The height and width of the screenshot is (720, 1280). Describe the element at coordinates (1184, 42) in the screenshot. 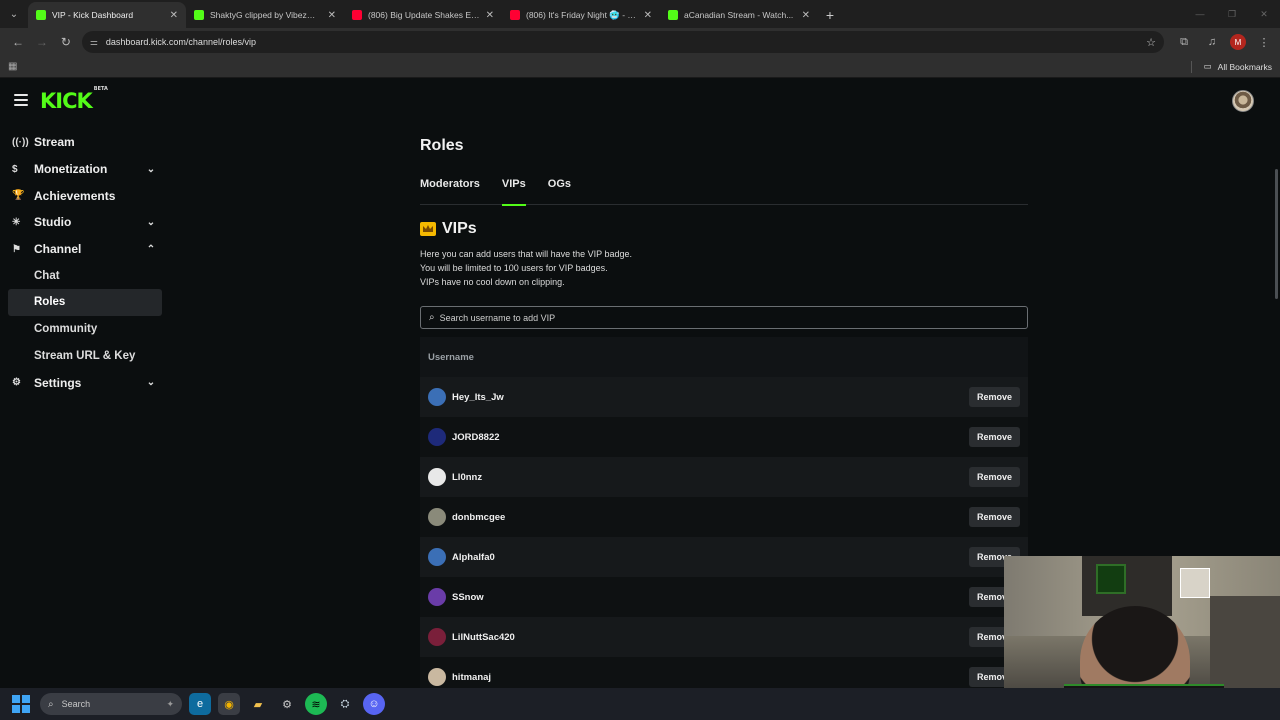

I see `extensions-icon: ⧉` at that location.